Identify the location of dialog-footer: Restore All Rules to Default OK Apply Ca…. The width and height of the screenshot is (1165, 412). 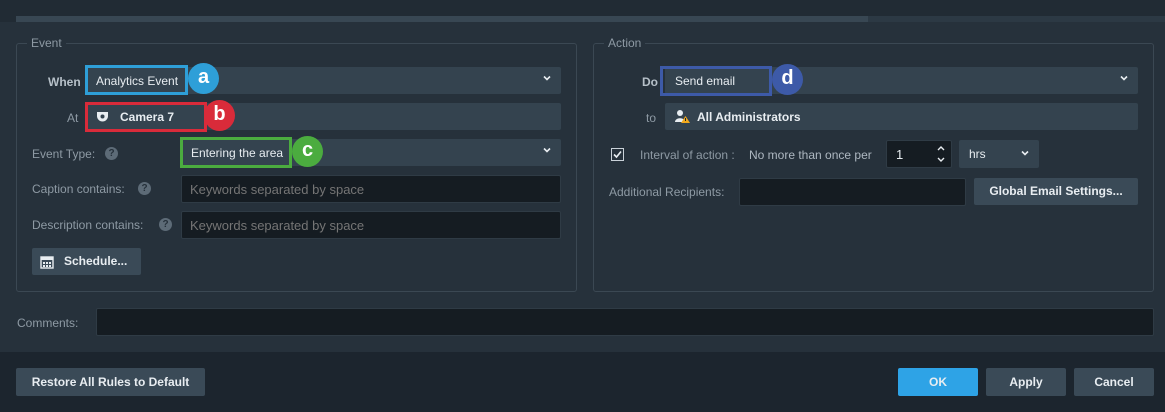
(582, 382).